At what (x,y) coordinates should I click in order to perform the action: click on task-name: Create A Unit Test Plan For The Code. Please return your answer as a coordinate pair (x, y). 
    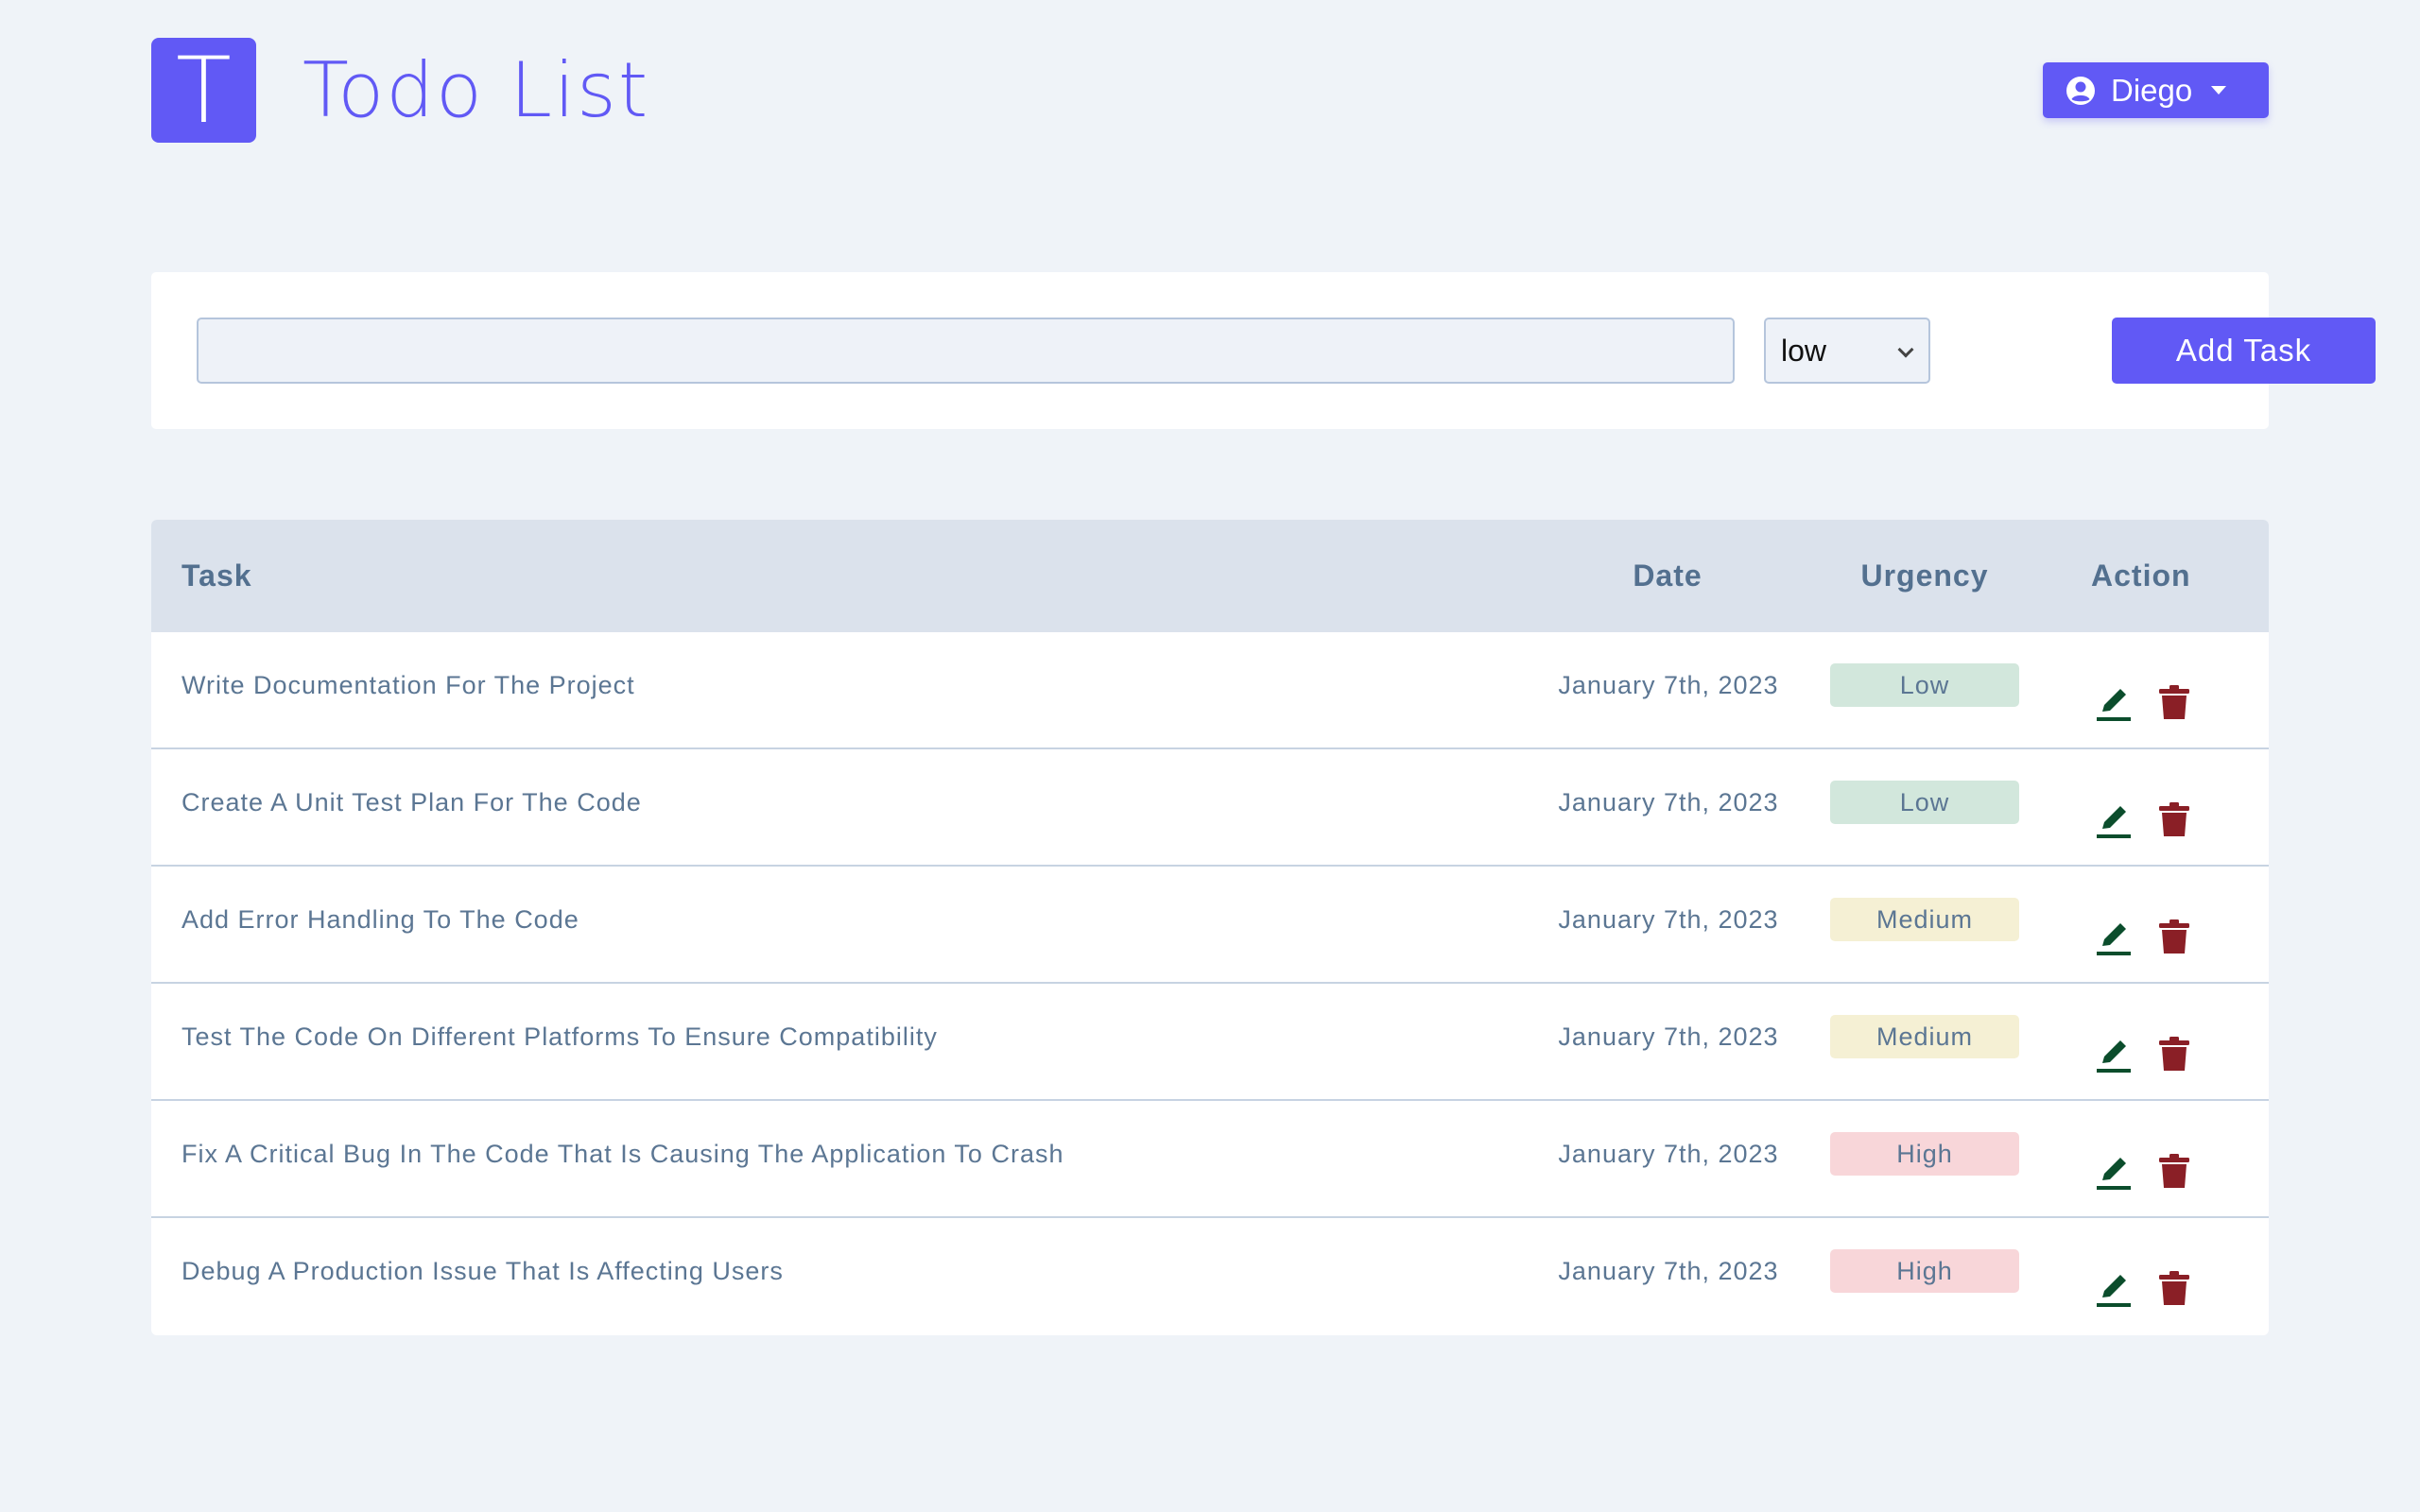
    Looking at the image, I should click on (412, 801).